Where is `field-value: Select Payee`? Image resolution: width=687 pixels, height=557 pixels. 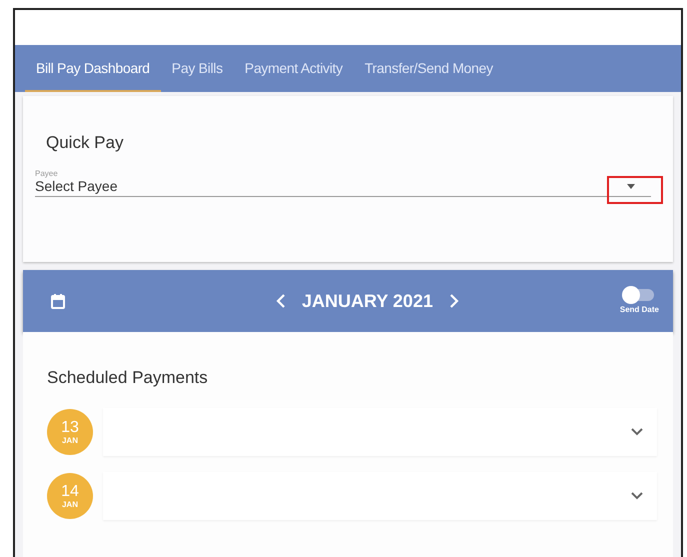
field-value: Select Payee is located at coordinates (76, 186).